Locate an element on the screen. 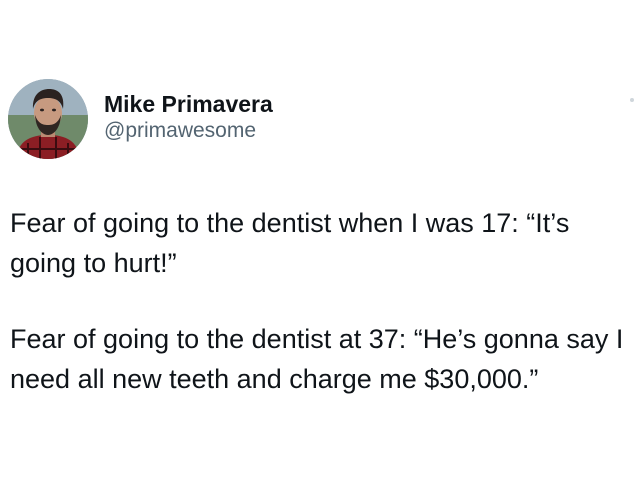 The image size is (640, 482). tweet-header: Mike Primavera @primawesome is located at coordinates (140, 119).